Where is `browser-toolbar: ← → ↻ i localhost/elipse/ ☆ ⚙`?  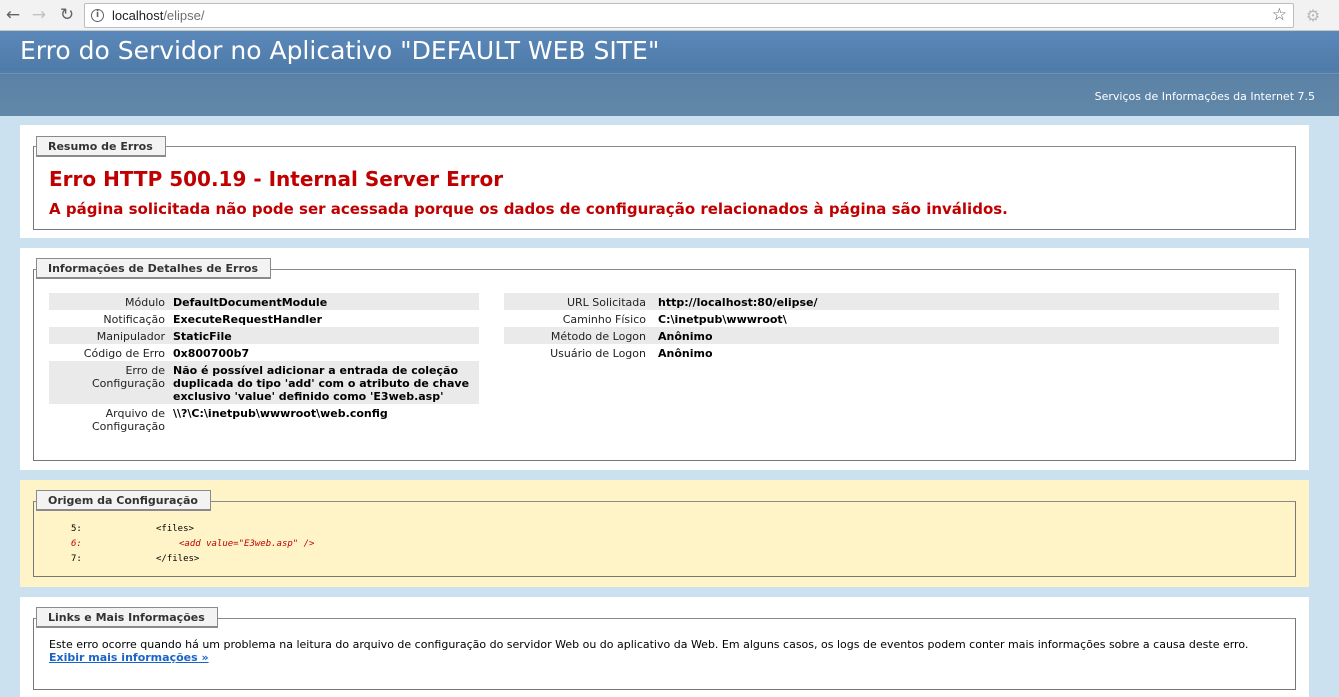 browser-toolbar: ← → ↻ i localhost/elipse/ ☆ ⚙ is located at coordinates (669, 15).